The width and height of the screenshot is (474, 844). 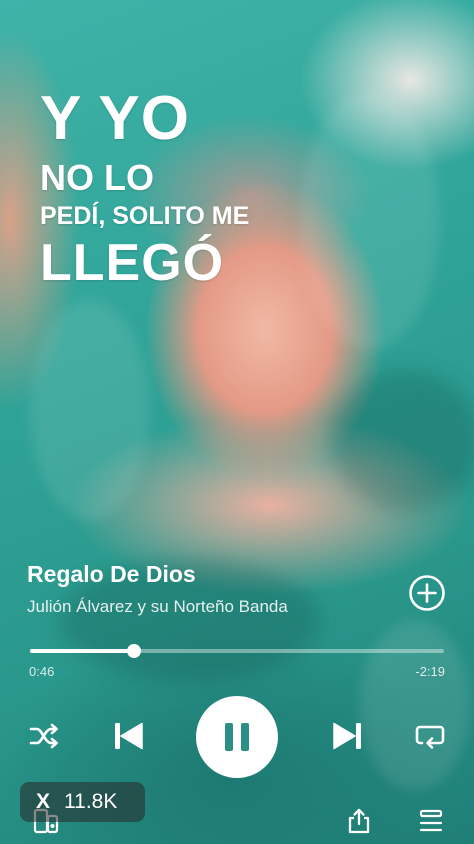 I want to click on queue-button, so click(x=431, y=821).